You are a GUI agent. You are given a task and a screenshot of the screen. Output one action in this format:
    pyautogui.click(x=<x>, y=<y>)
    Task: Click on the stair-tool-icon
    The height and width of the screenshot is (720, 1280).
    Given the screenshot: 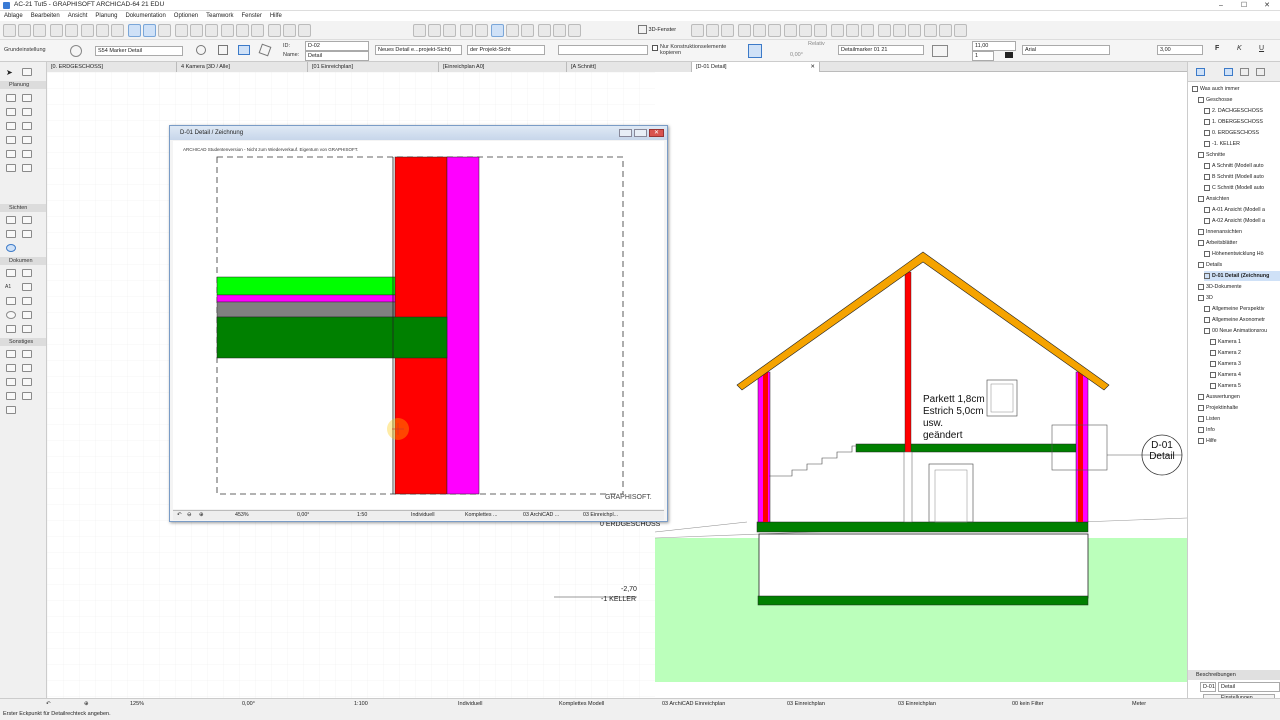 What is the action you would take?
    pyautogui.click(x=11, y=140)
    